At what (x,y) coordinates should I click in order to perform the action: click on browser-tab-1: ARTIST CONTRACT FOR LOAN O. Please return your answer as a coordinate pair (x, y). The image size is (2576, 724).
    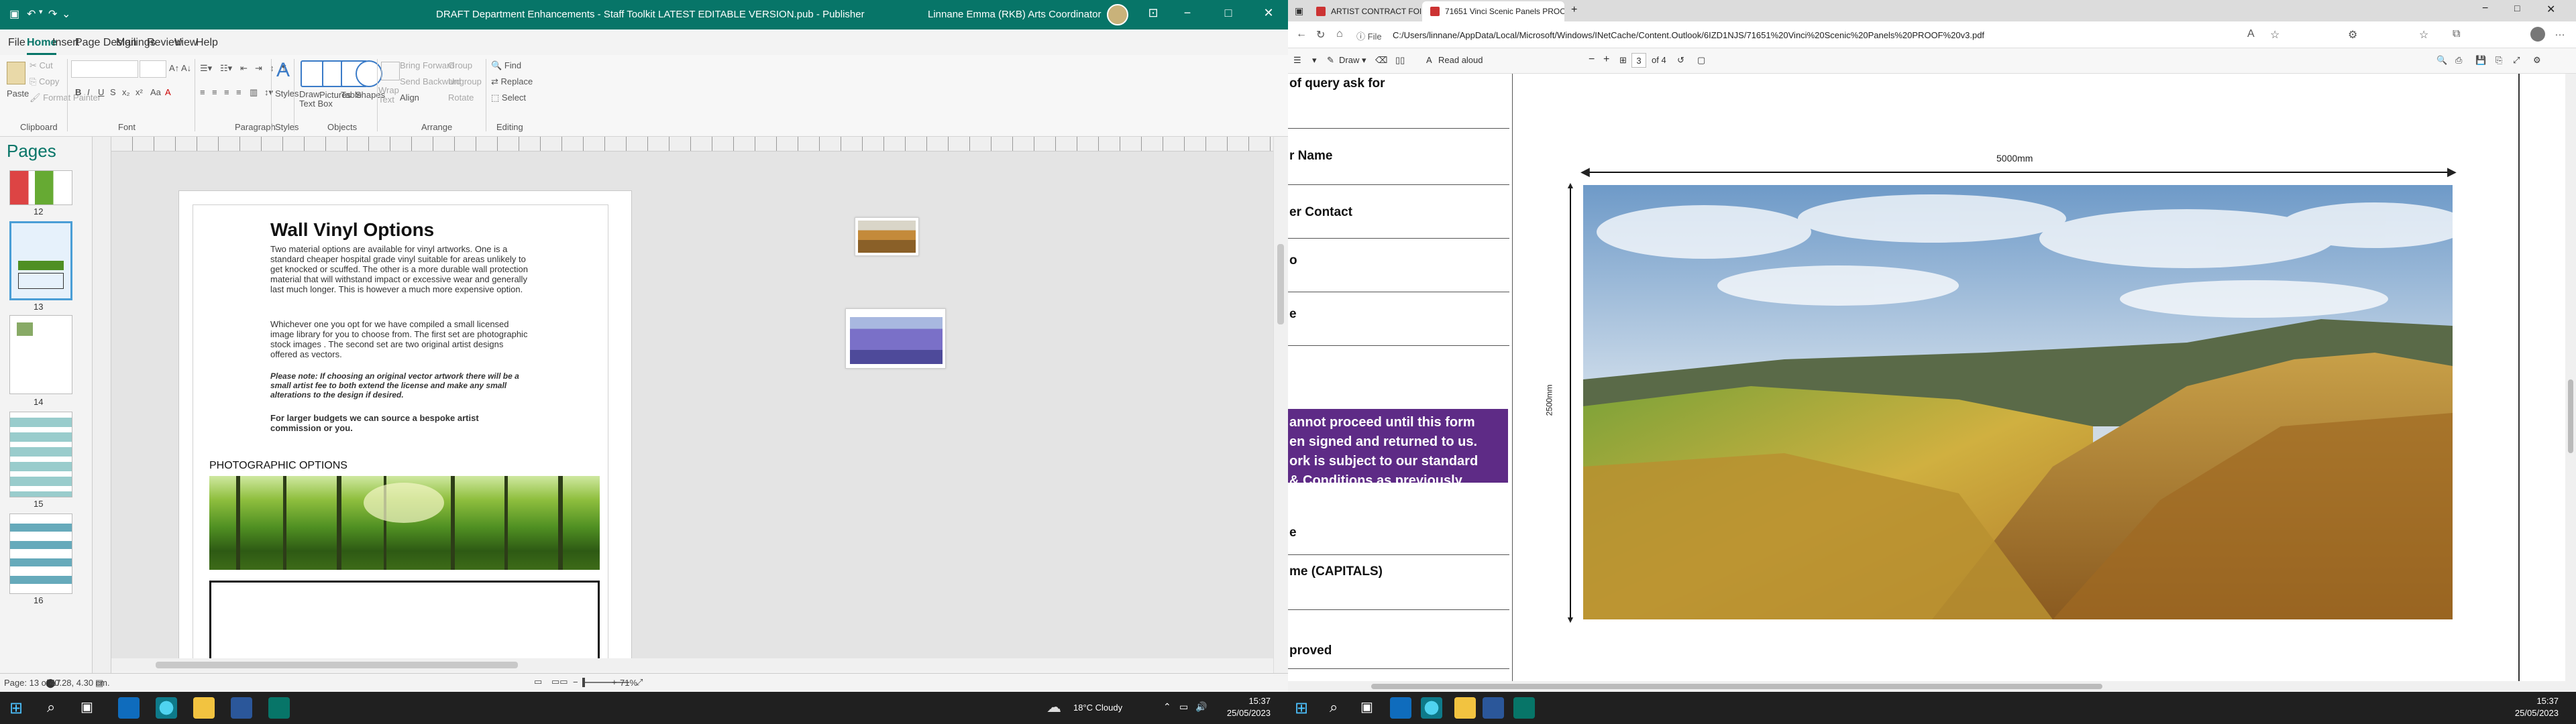
    Looking at the image, I should click on (1364, 11).